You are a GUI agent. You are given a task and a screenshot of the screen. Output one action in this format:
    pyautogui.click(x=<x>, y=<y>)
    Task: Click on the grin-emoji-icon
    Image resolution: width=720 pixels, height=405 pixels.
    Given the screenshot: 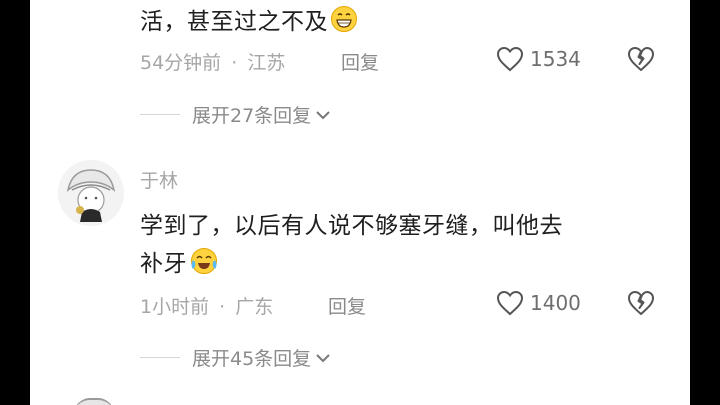 What is the action you would take?
    pyautogui.click(x=344, y=22)
    